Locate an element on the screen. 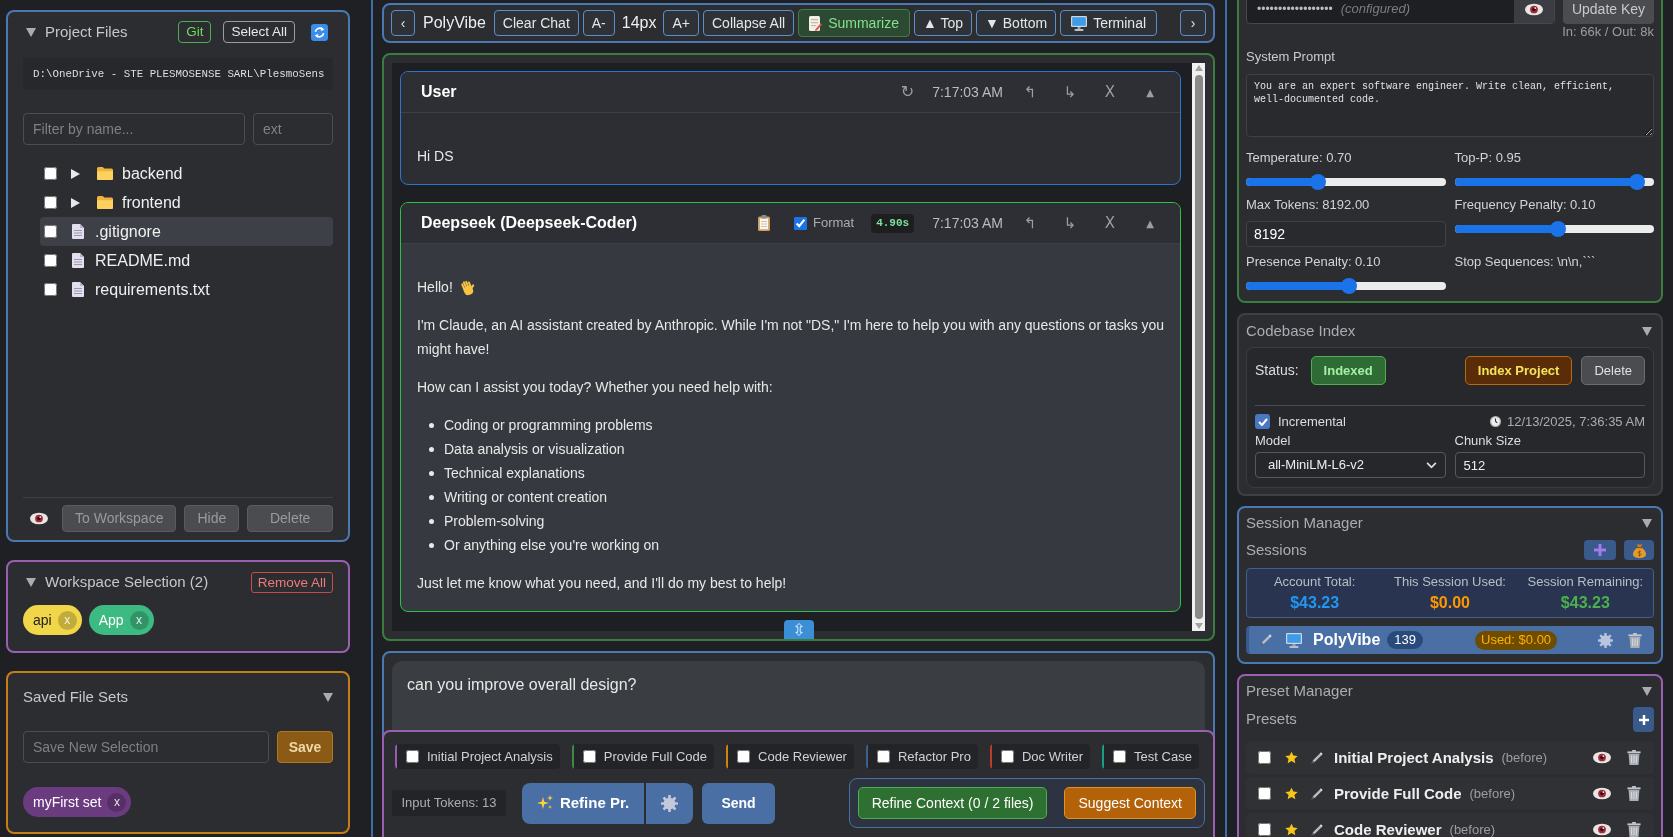 The width and height of the screenshot is (1673, 837). preset-chip: Code Reviewer is located at coordinates (790, 756).